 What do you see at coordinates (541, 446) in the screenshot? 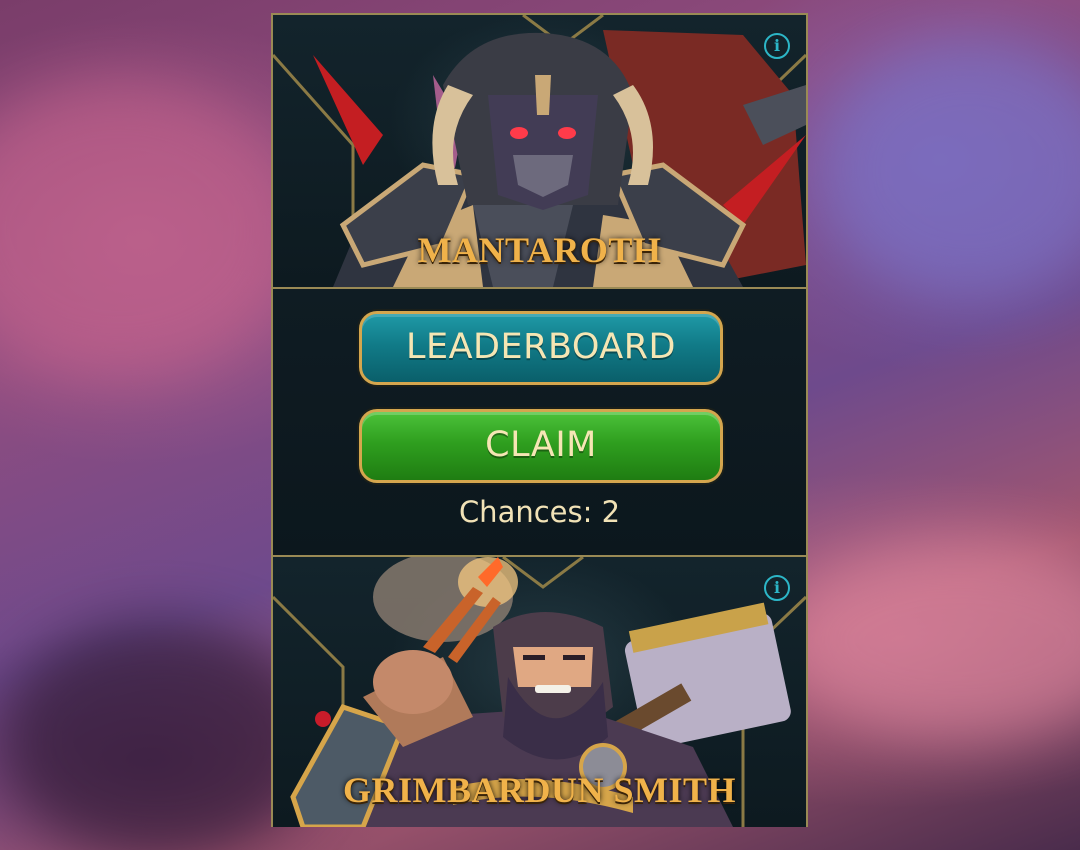
I see `claim-button: CLAIM` at bounding box center [541, 446].